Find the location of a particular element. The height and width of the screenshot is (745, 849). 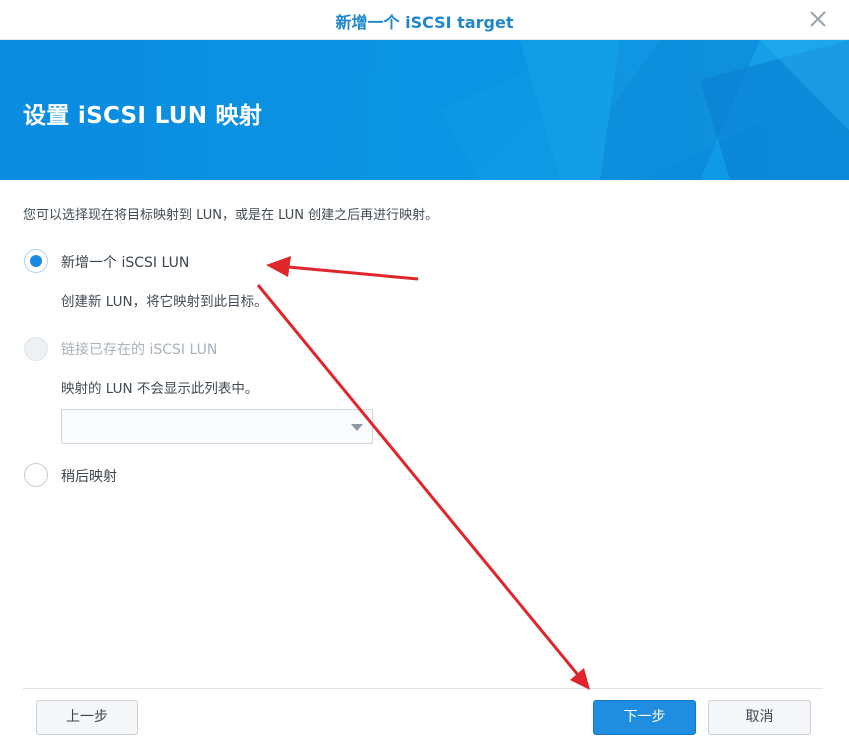

radio-link-existing-lun is located at coordinates (36, 349).